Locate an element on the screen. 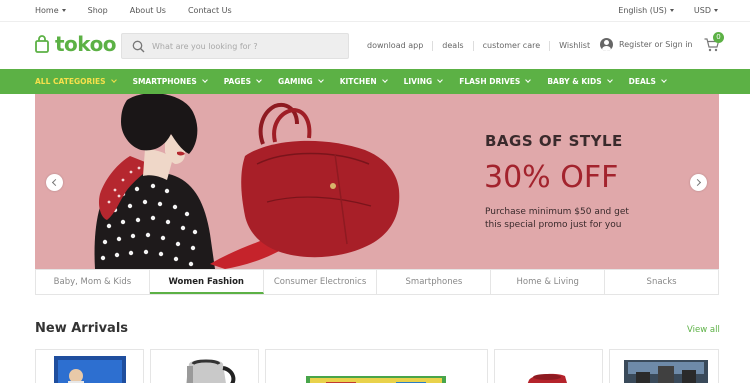  search-input is located at coordinates (247, 46).